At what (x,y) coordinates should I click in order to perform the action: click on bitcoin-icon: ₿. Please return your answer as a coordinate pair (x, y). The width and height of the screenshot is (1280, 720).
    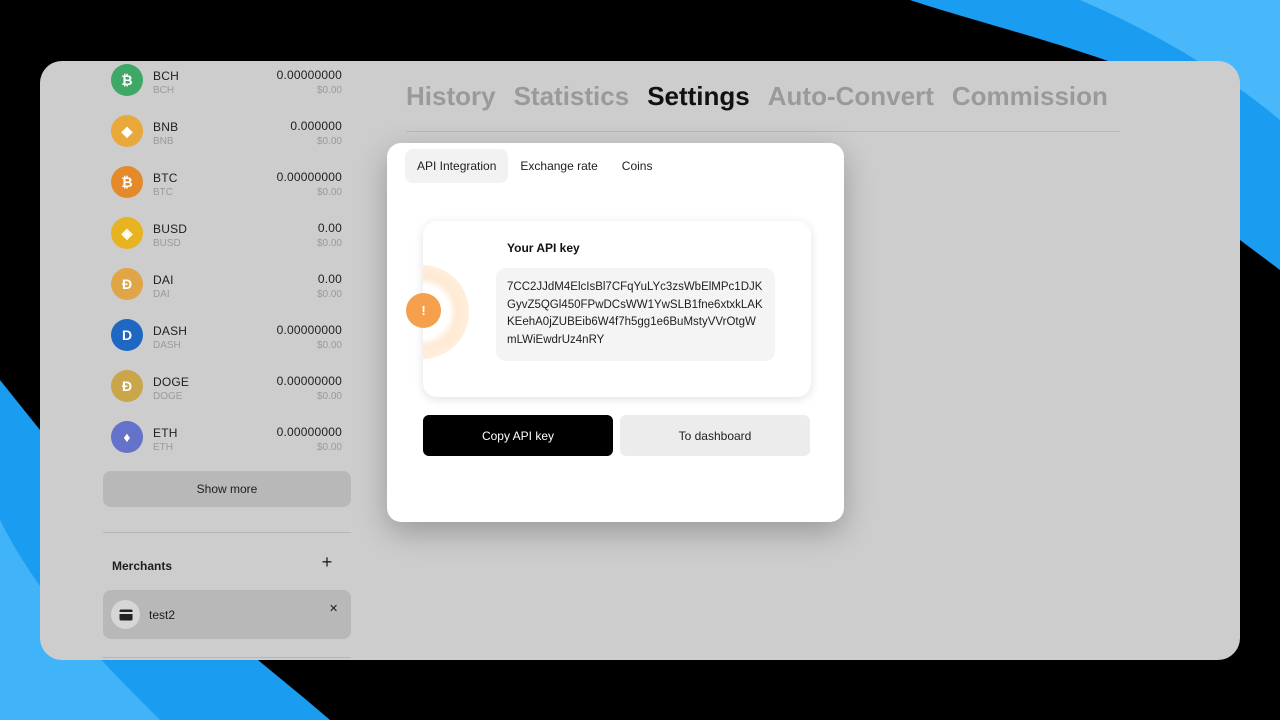
    Looking at the image, I should click on (127, 182).